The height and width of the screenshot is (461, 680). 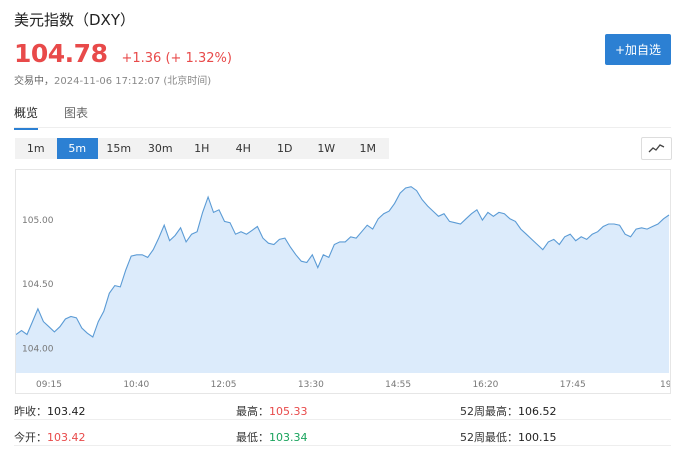 I want to click on x-tick-label: 17:45, so click(x=573, y=385).